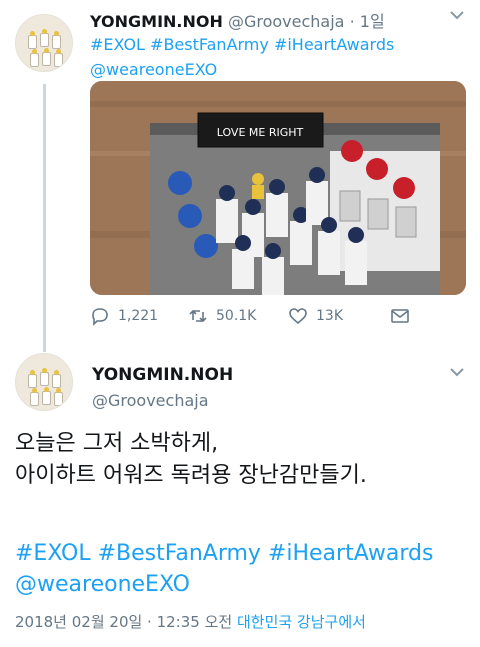 Image resolution: width=480 pixels, height=647 pixels. I want to click on tweet-header: YONGMIN.NOH @Groovechaja · 1일, so click(237, 20).